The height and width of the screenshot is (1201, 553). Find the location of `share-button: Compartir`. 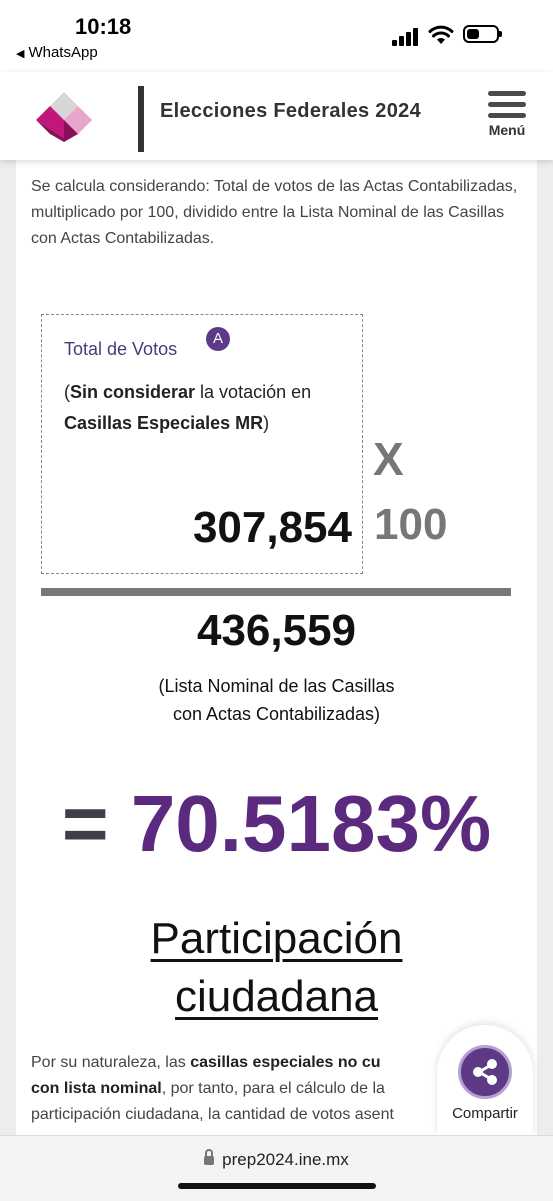

share-button: Compartir is located at coordinates (485, 1080).